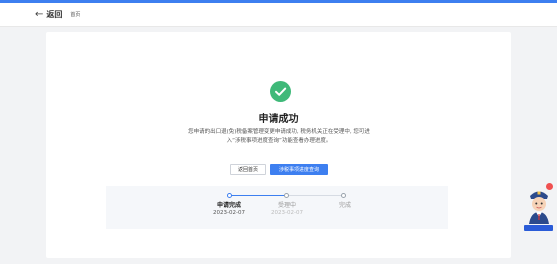 This screenshot has width=557, height=264. Describe the element at coordinates (39, 14) in the screenshot. I see `arrow-left-icon: ←` at that location.